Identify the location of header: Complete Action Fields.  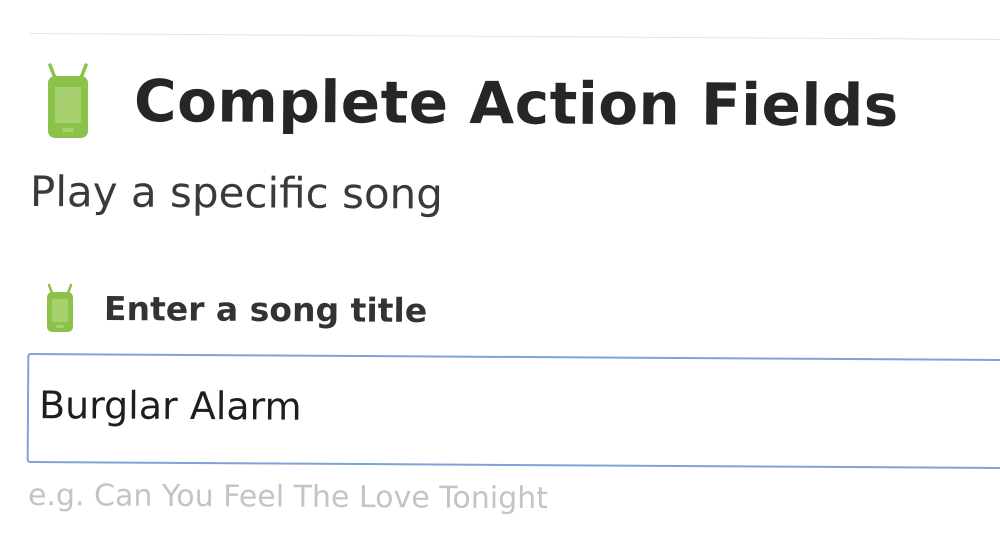
(472, 101).